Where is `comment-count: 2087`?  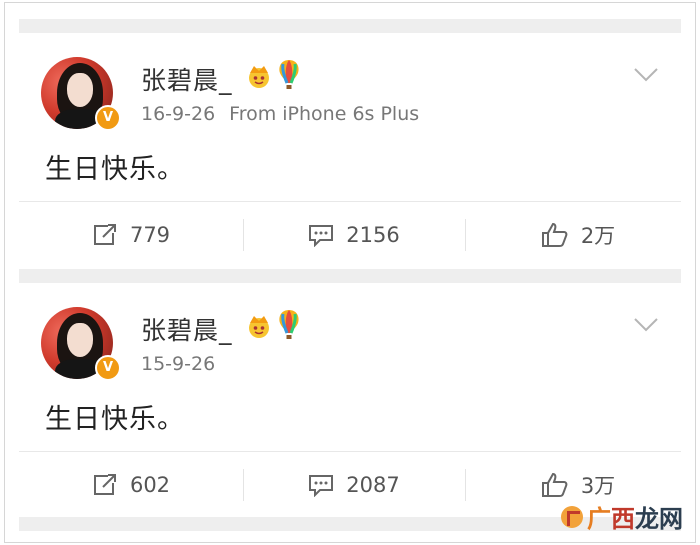 comment-count: 2087 is located at coordinates (373, 485).